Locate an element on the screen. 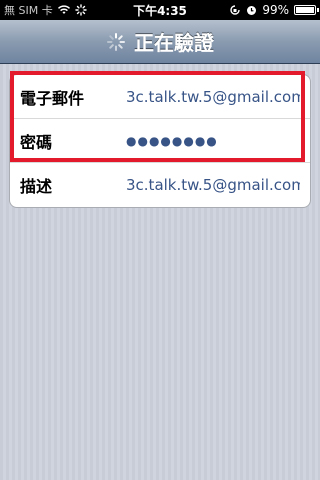  status-bar: 無 SIM 卡 下午4:35 99% is located at coordinates (160, 10).